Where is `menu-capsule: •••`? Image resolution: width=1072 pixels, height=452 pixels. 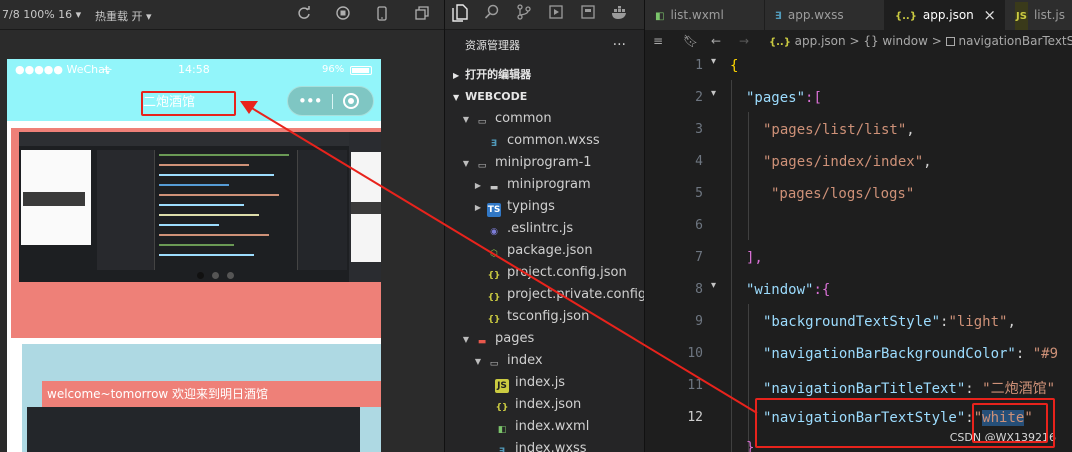 menu-capsule: ••• is located at coordinates (330, 101).